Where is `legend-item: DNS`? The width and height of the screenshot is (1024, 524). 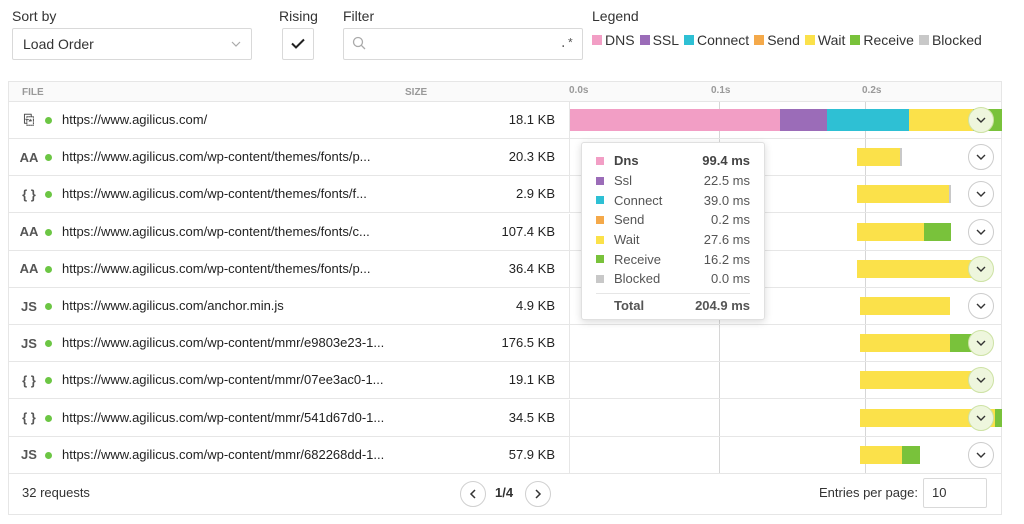 legend-item: DNS is located at coordinates (613, 40).